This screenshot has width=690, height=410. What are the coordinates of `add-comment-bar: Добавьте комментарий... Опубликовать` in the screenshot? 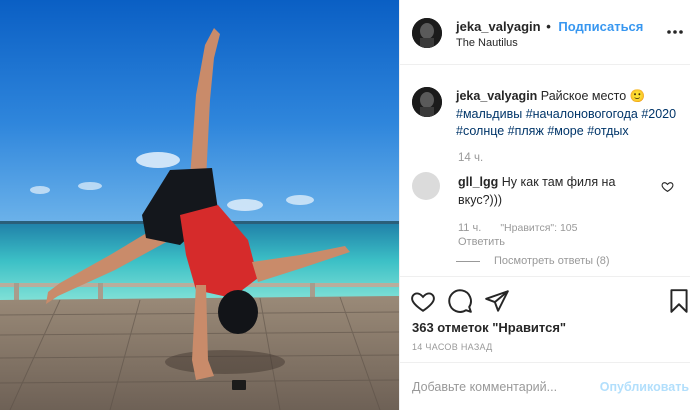 It's located at (545, 386).